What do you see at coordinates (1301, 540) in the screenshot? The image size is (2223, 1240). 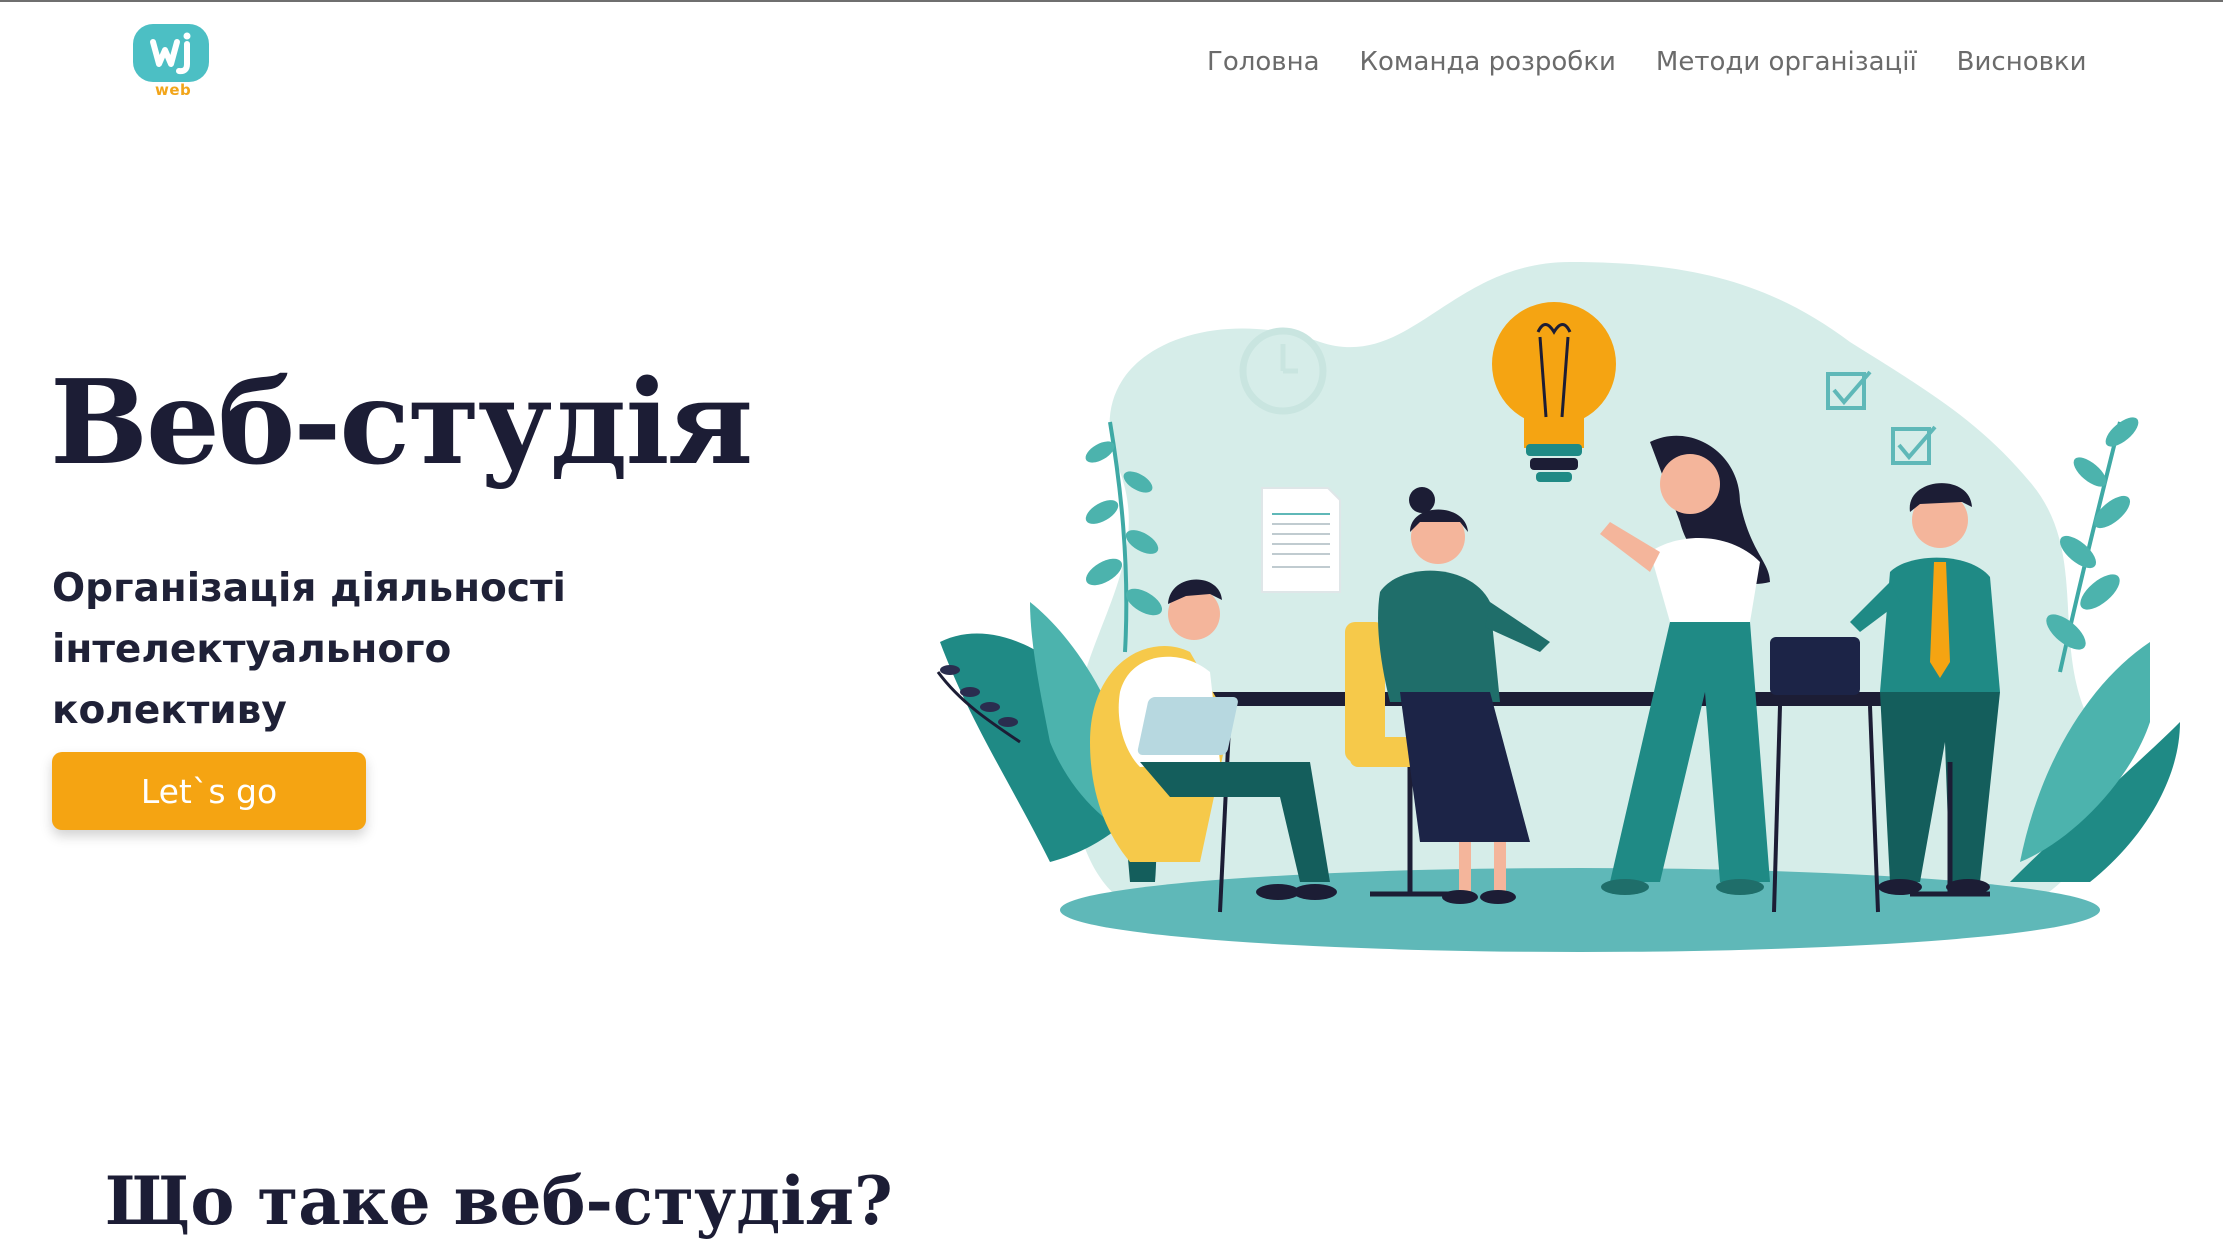 I see `document-icon` at bounding box center [1301, 540].